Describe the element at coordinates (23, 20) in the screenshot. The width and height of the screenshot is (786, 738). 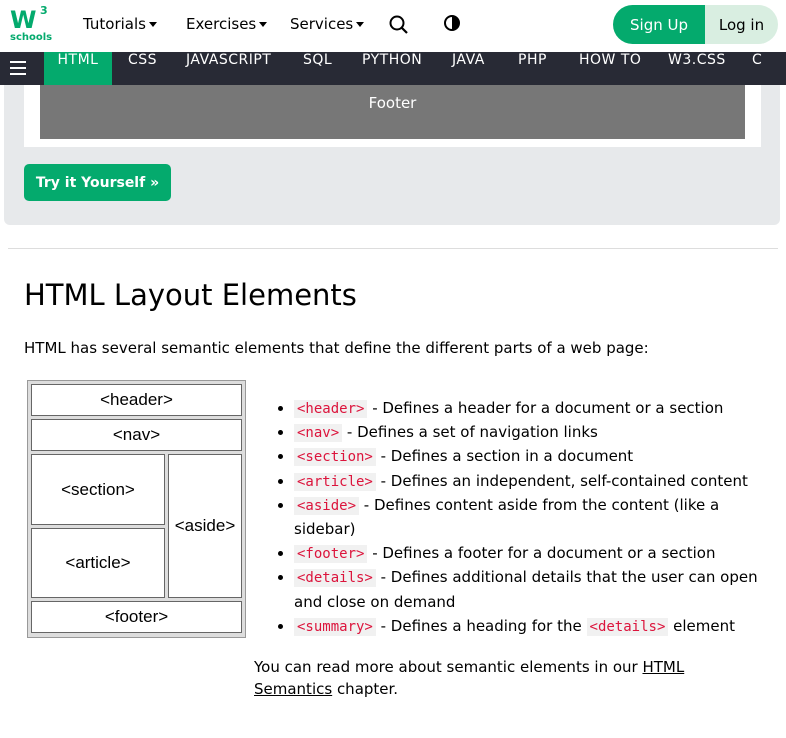
I see `logo-mark: W` at that location.